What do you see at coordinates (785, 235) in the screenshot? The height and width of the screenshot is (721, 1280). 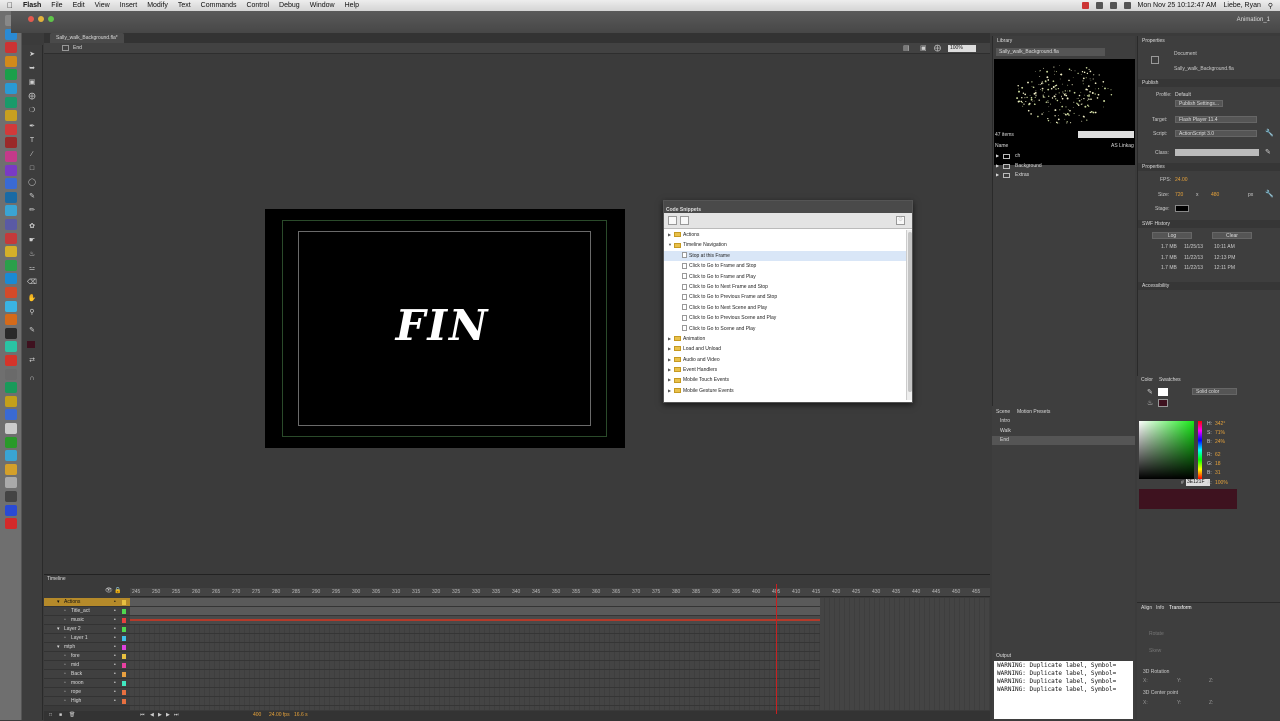 I see `snippet-folder: ▶ Actions` at bounding box center [785, 235].